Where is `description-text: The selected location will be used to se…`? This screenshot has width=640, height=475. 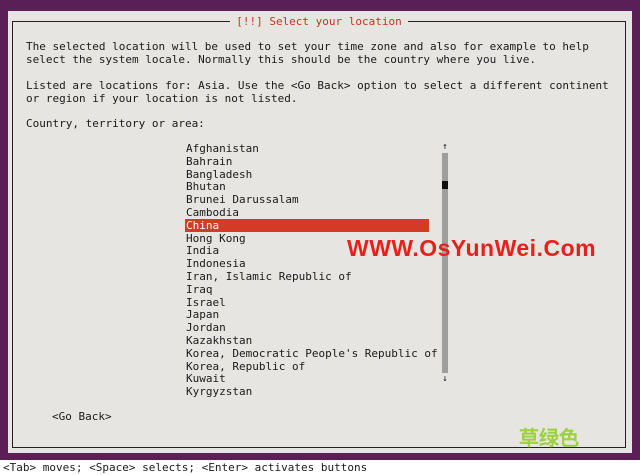 description-text: The selected location will be used to se… is located at coordinates (307, 53).